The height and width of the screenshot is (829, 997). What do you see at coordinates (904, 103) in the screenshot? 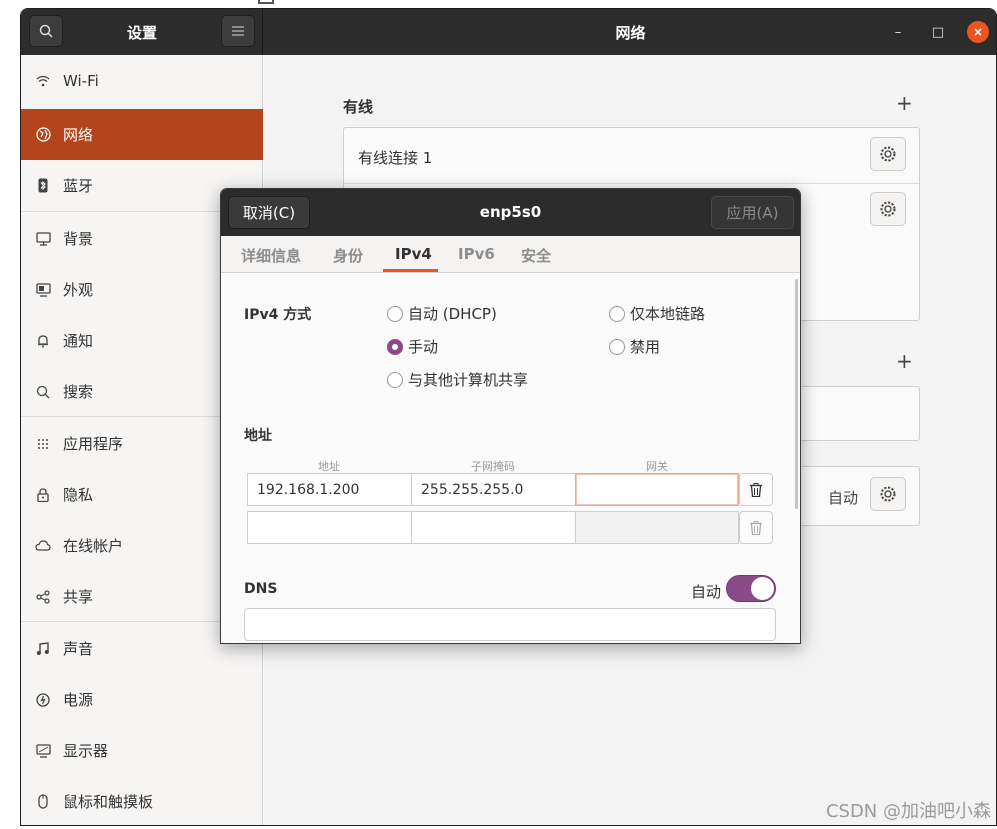
I see `add-wired-button: +` at bounding box center [904, 103].